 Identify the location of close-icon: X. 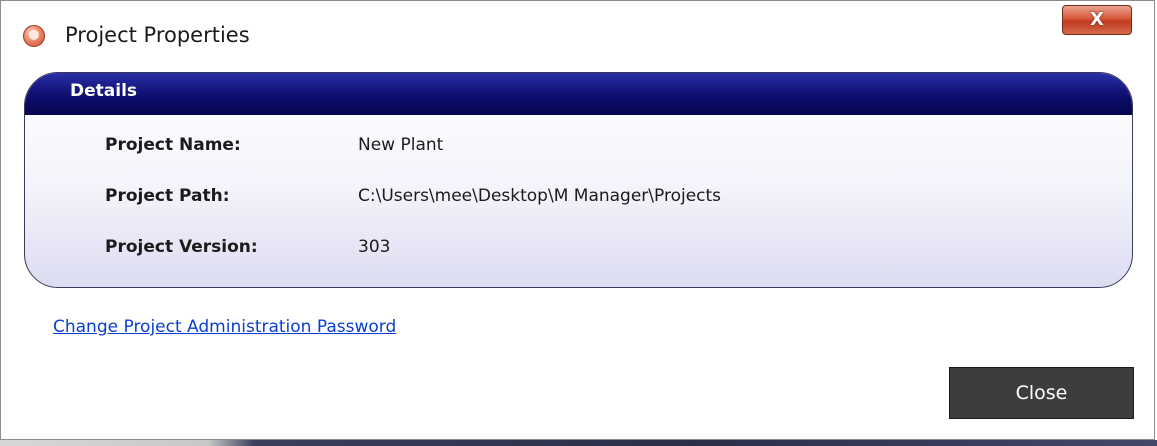
(1097, 19).